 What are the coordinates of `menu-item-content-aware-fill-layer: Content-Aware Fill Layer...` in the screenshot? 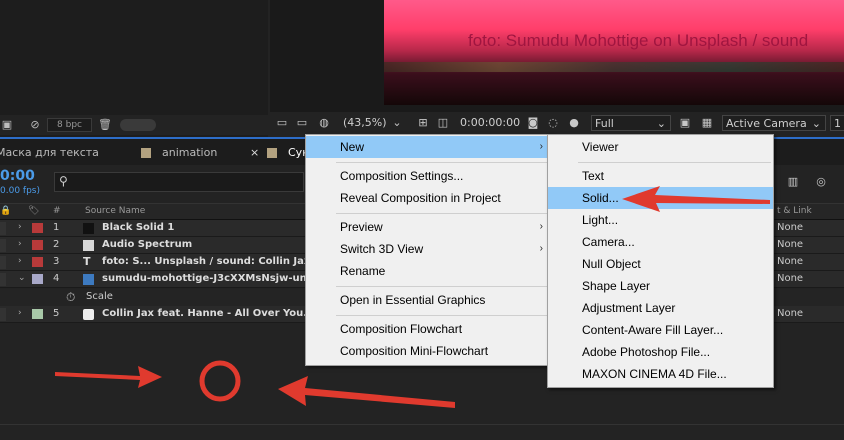 It's located at (660, 330).